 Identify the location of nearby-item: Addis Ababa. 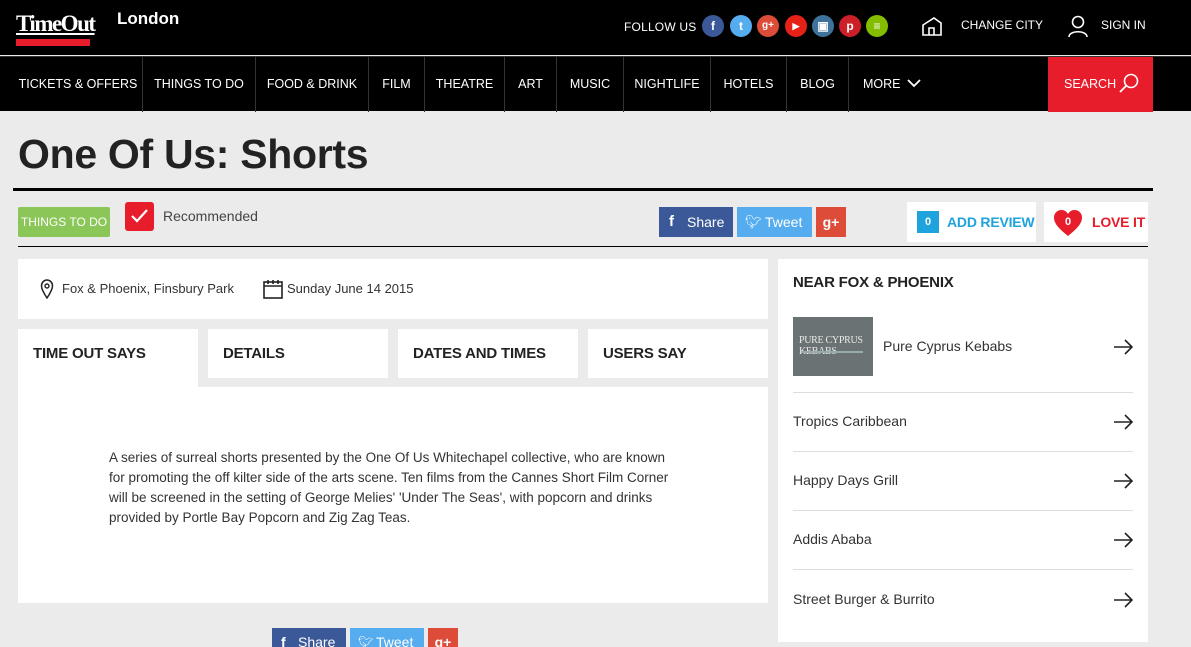
(963, 540).